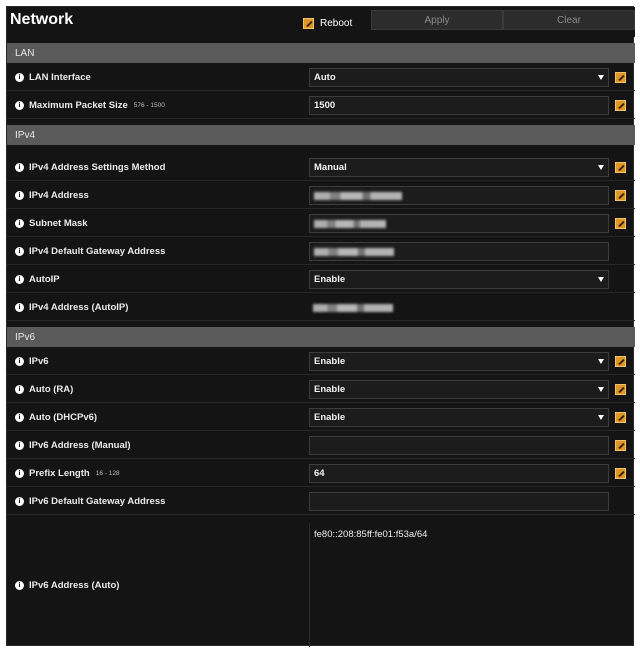 The height and width of the screenshot is (651, 640). Describe the element at coordinates (459, 167) in the screenshot. I see `ipv4-method-select: Manual` at that location.